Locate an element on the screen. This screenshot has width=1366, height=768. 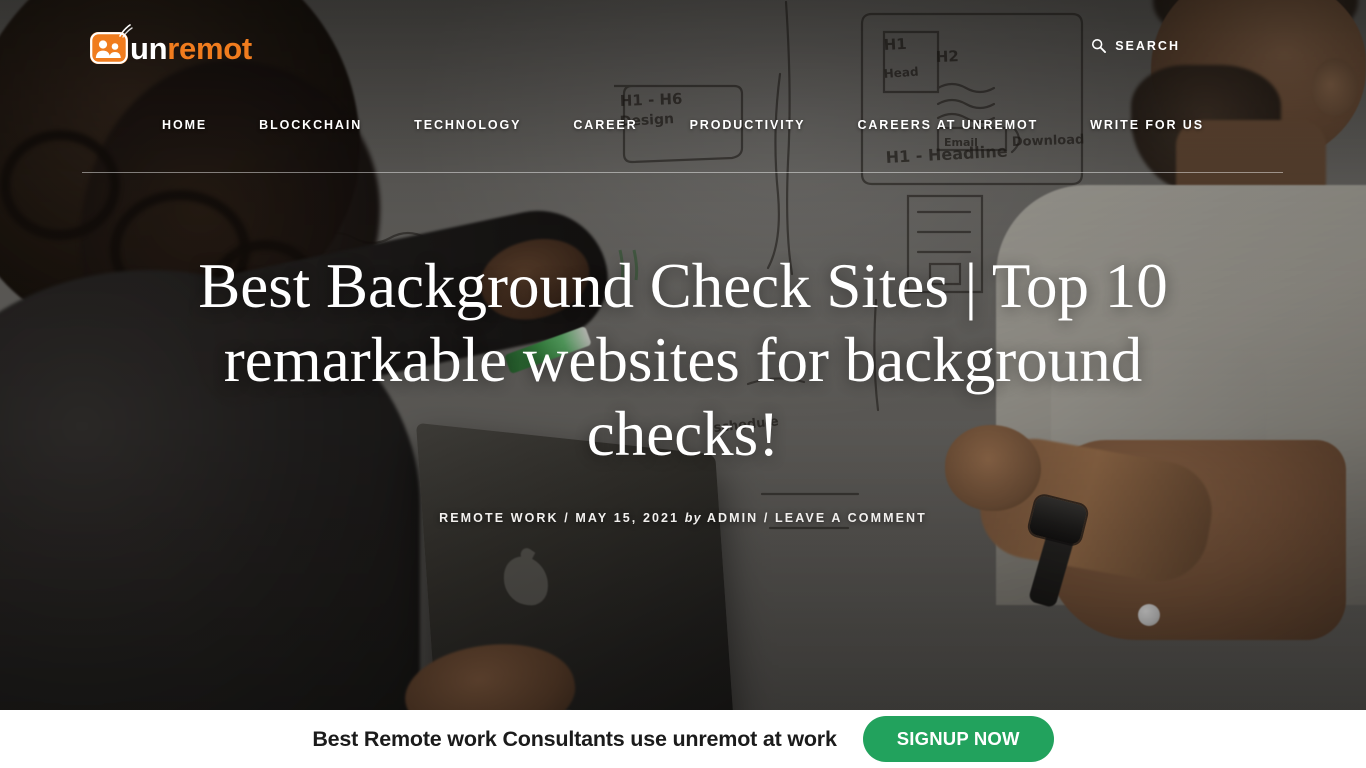
nav-item-write-for-us: WRITE FOR US is located at coordinates (1147, 125).